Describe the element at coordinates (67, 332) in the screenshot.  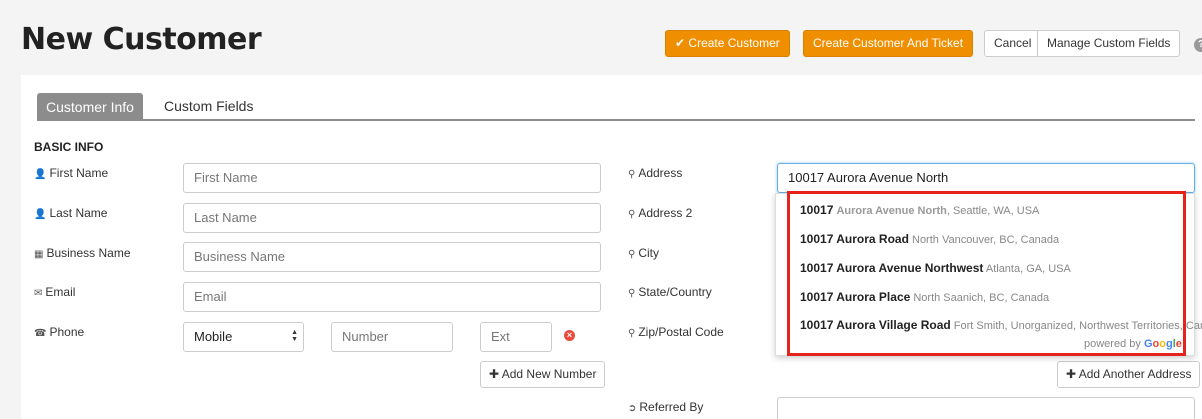
I see `phone-label-text: Phone` at that location.